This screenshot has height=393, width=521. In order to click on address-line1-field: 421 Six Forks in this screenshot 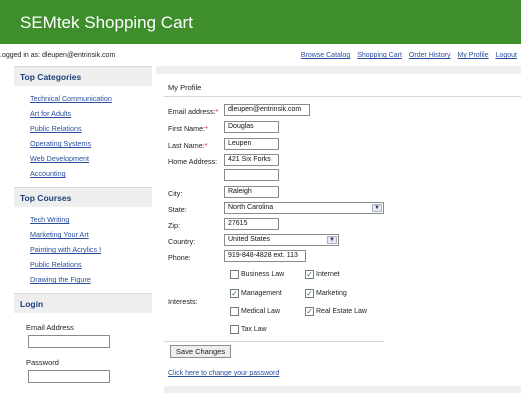, I will do `click(251, 160)`.